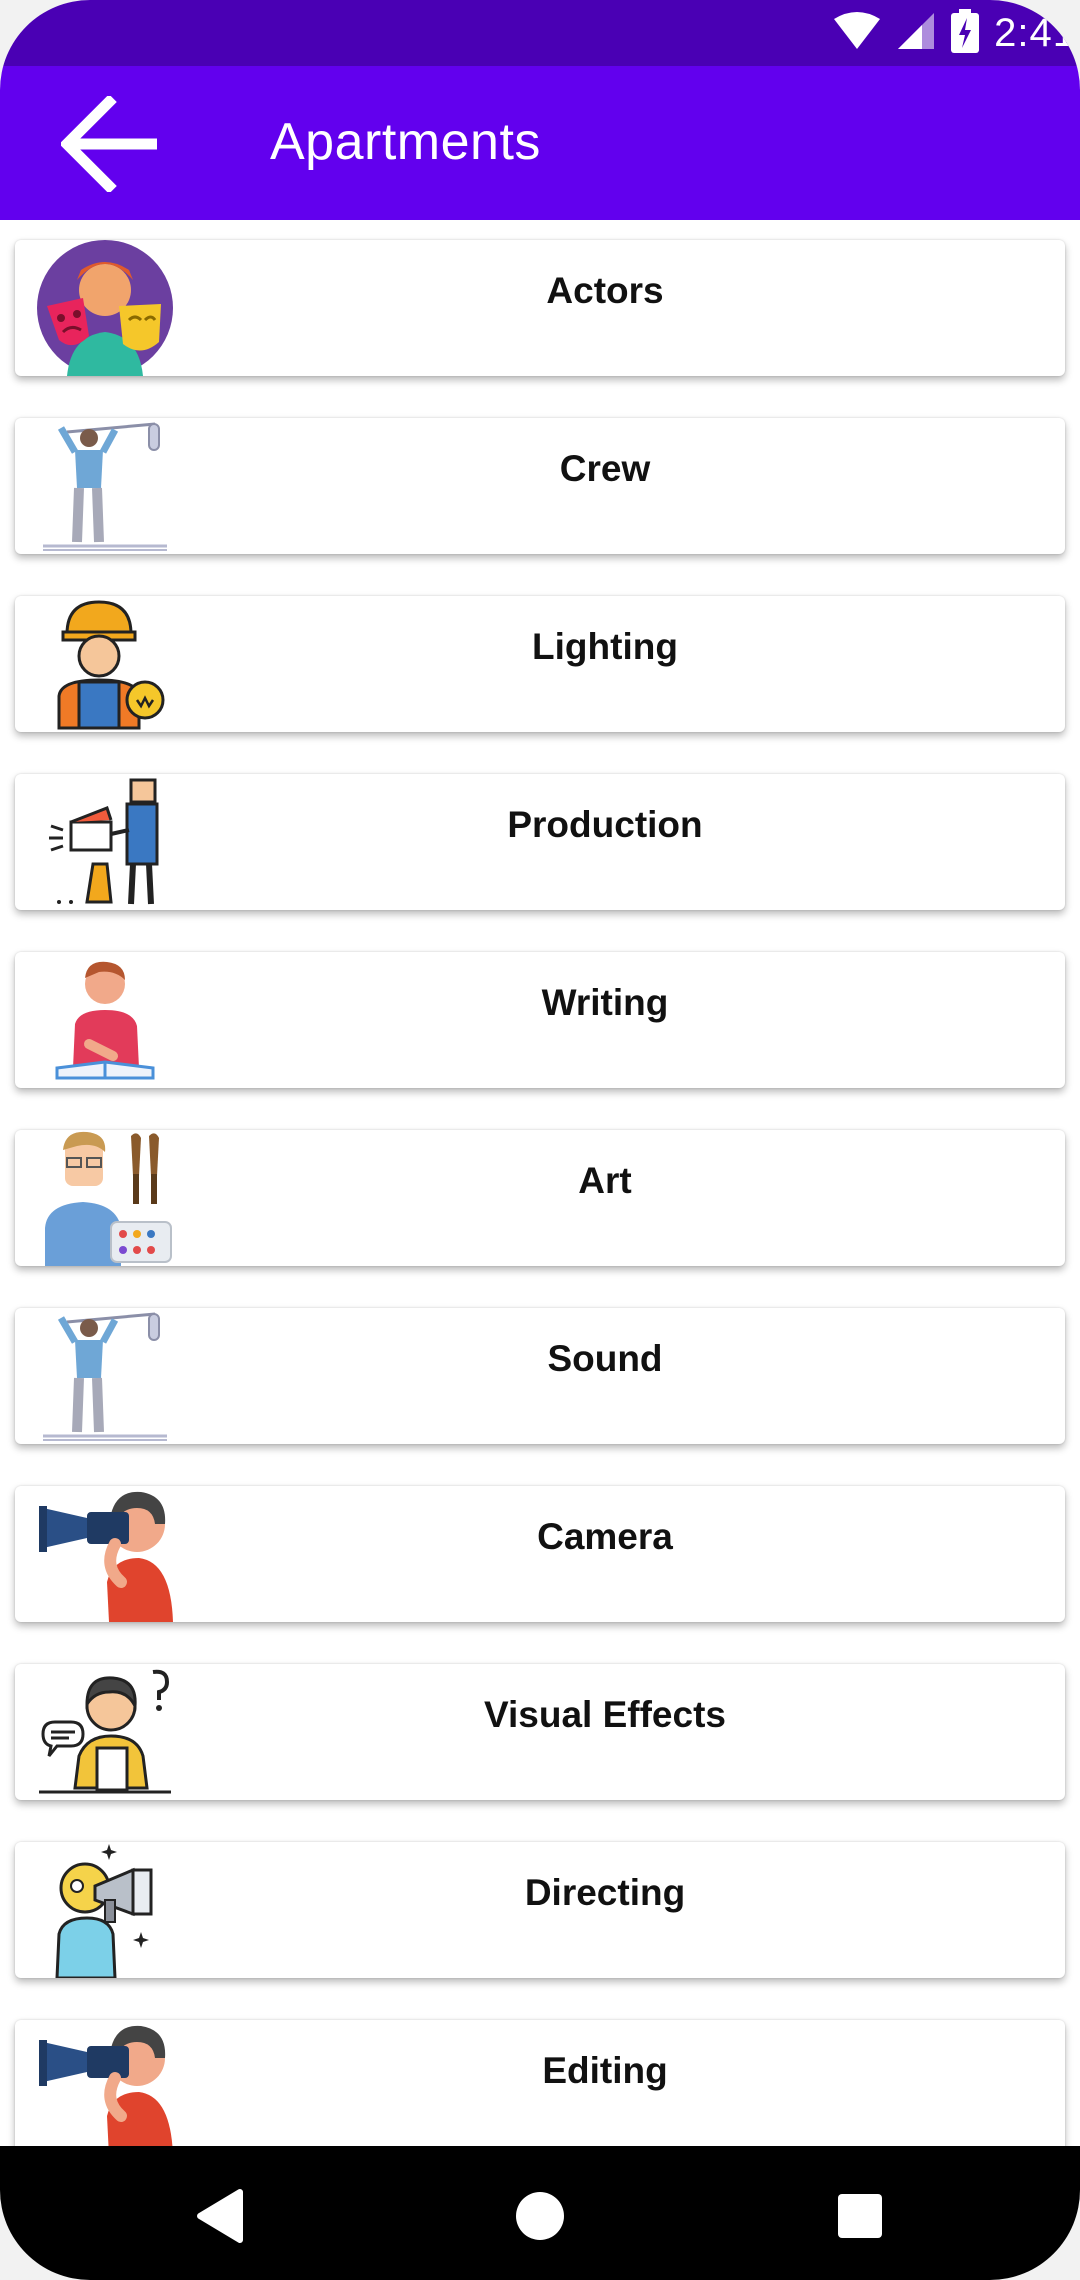  I want to click on list-item-sound: Sound, so click(540, 1376).